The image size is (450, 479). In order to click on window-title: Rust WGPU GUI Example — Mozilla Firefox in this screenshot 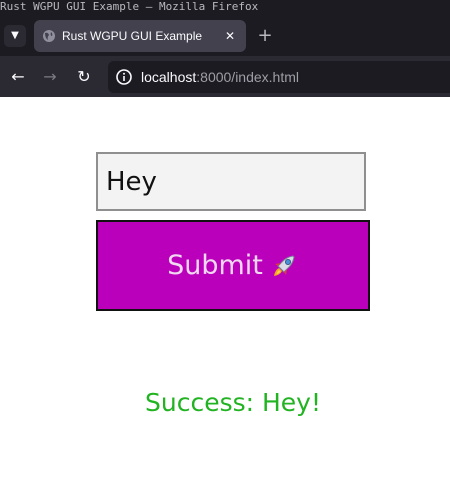, I will do `click(129, 6)`.